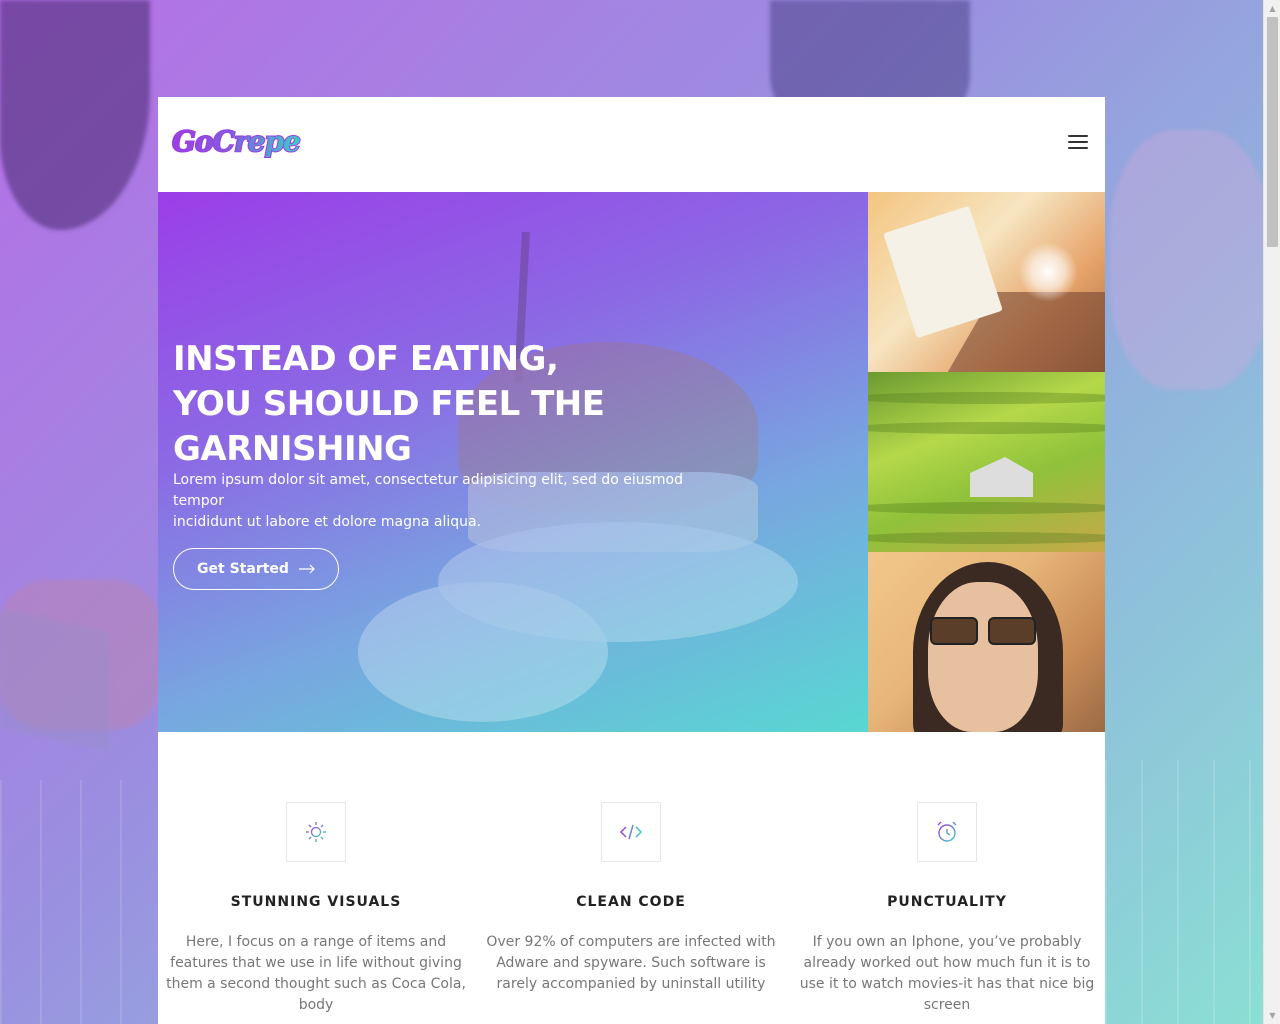  I want to click on background-photo-laptop, so click(55, 680).